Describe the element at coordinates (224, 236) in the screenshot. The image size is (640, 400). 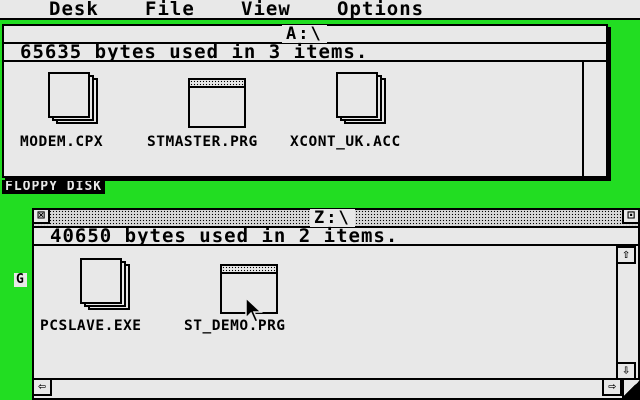
I see `window-z-info: 40650 bytes used in 2 items.` at that location.